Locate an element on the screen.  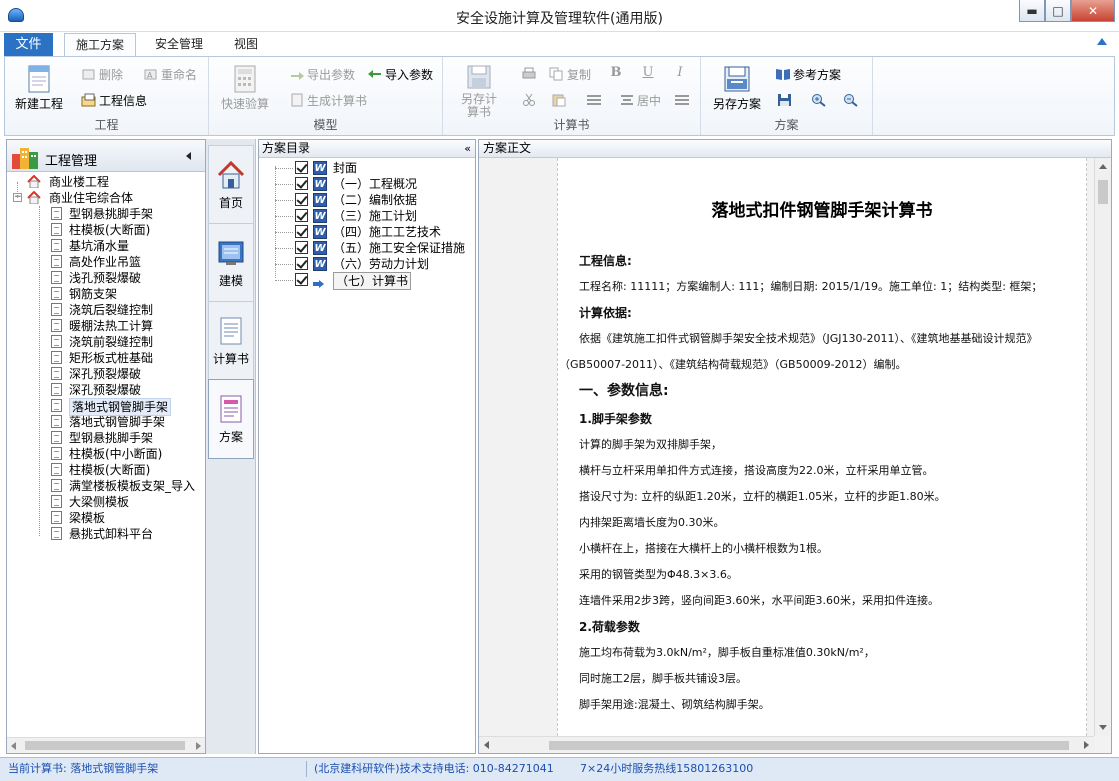
save-calc-as-button: 另存计算书 is located at coordinates (479, 90).